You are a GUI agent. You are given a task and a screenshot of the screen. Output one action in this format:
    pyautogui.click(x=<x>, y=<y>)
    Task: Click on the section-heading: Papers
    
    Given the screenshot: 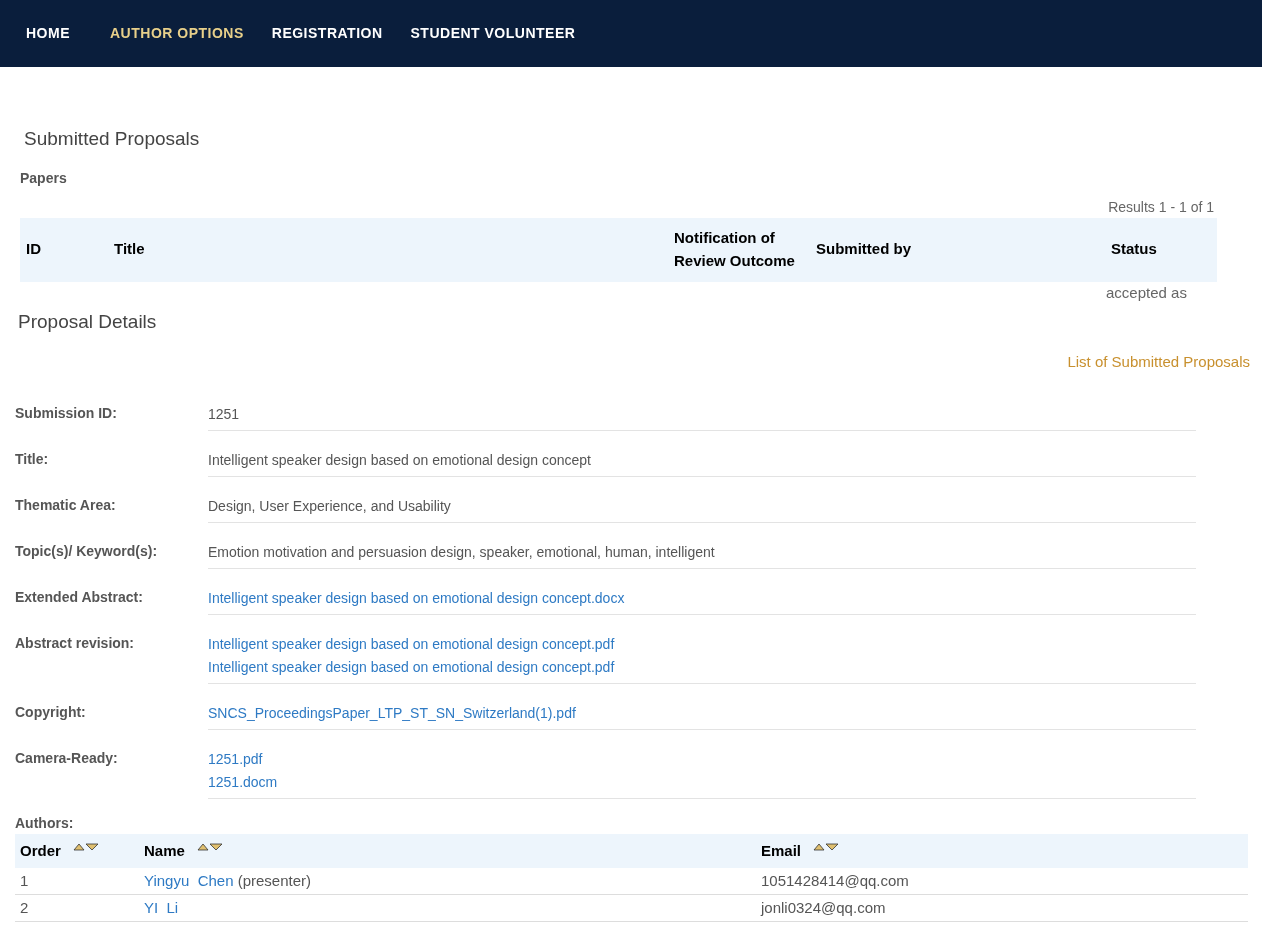 What is the action you would take?
    pyautogui.click(x=44, y=178)
    